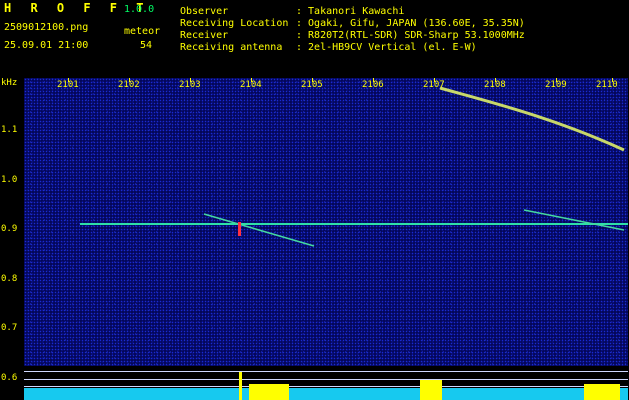 This screenshot has width=629, height=400. What do you see at coordinates (410, 23) in the screenshot?
I see `field-value-location: : Ogaki, Gifu, JAPAN (136.60E, 35.35N)` at bounding box center [410, 23].